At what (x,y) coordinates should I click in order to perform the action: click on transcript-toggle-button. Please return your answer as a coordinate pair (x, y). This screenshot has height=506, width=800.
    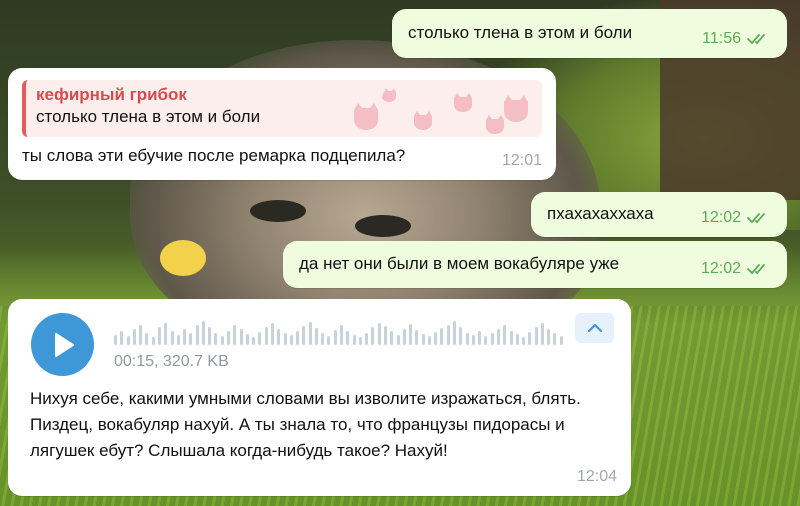
    Looking at the image, I should click on (594, 328).